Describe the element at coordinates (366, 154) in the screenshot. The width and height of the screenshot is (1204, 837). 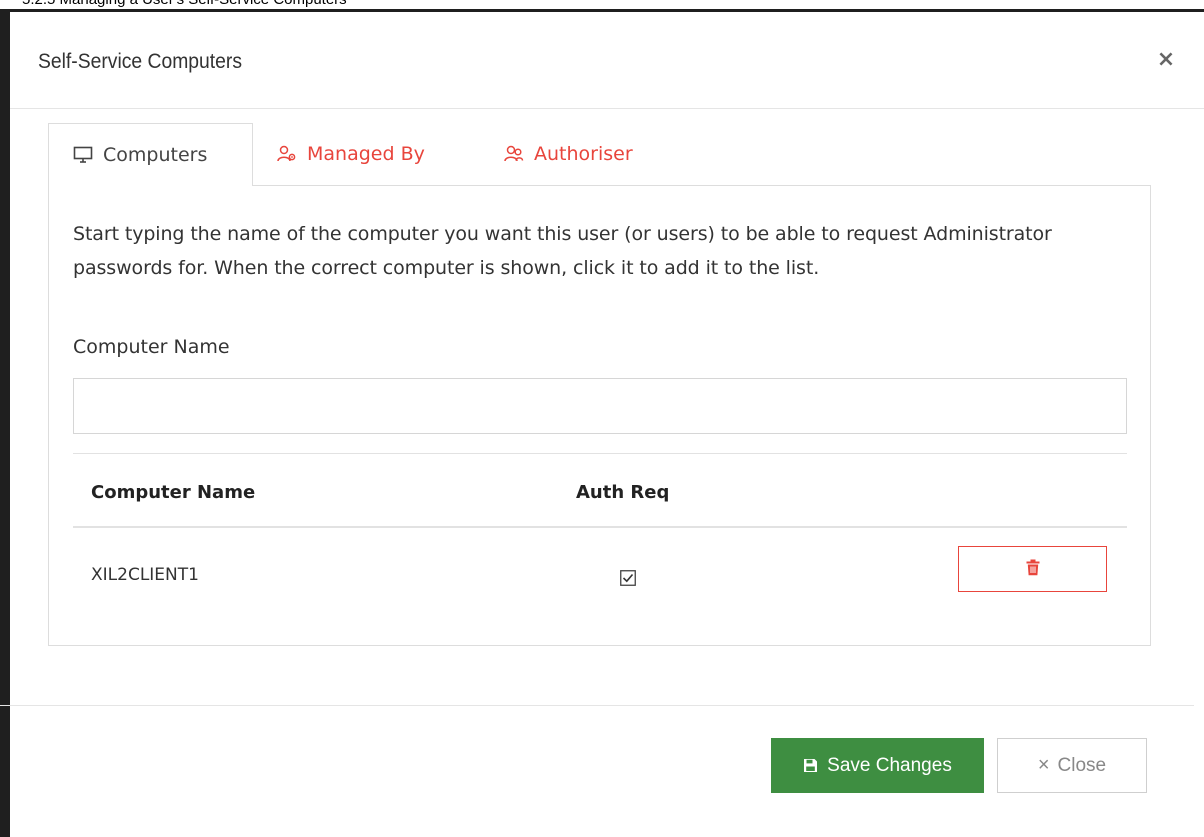
I see `tab-managed-by-label: Managed By` at that location.